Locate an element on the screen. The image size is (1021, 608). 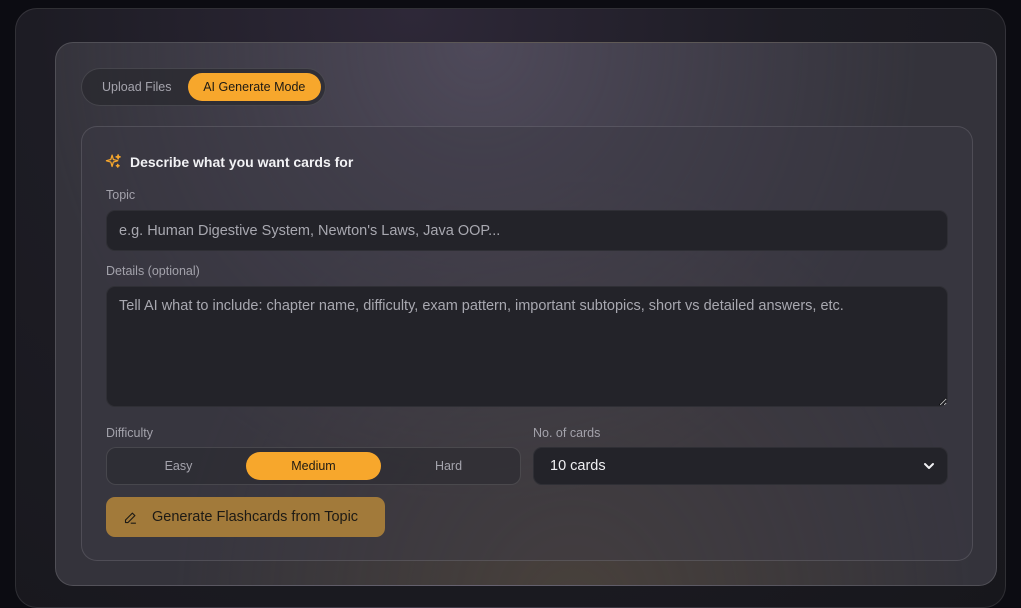
difficulty-label: Difficulty is located at coordinates (130, 433).